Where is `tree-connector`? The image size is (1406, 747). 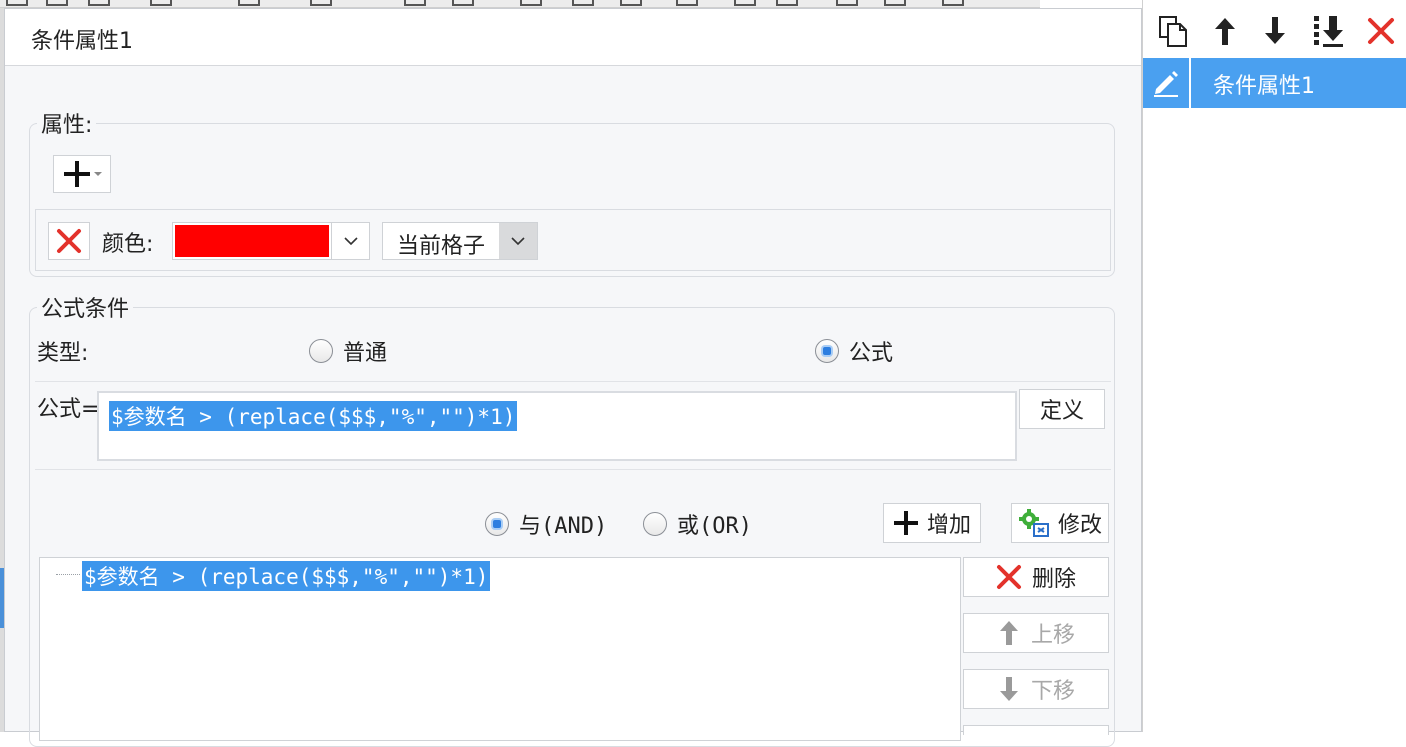 tree-connector is located at coordinates (68, 574).